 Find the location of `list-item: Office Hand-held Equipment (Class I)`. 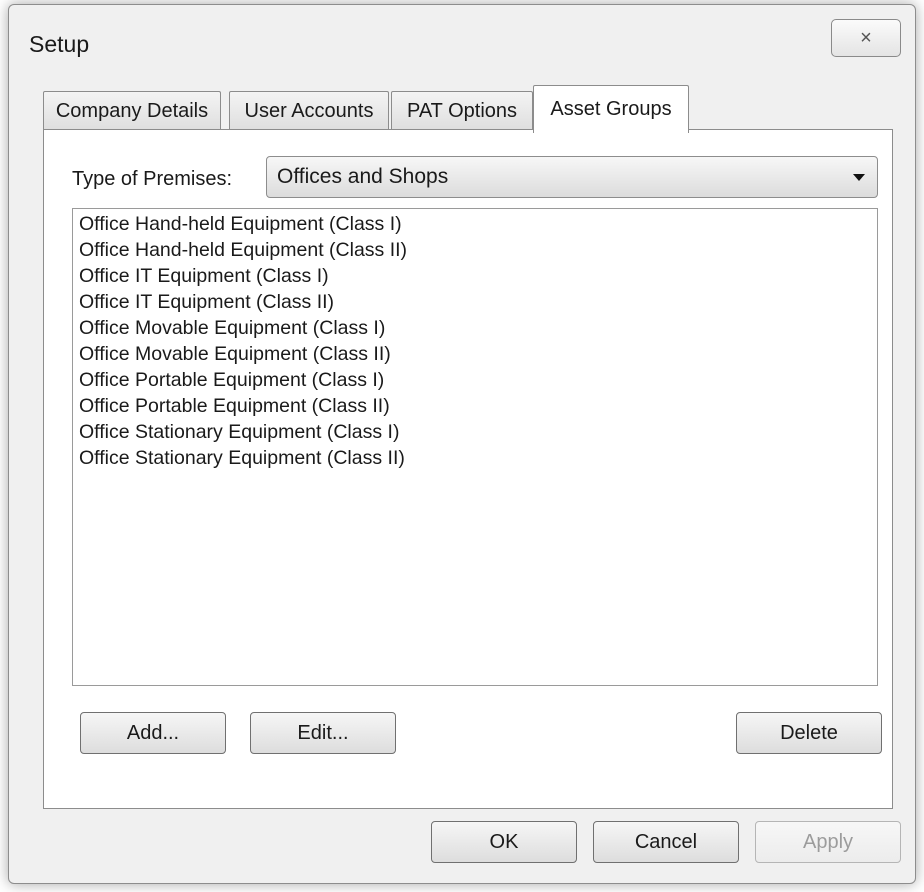

list-item: Office Hand-held Equipment (Class I) is located at coordinates (475, 224).